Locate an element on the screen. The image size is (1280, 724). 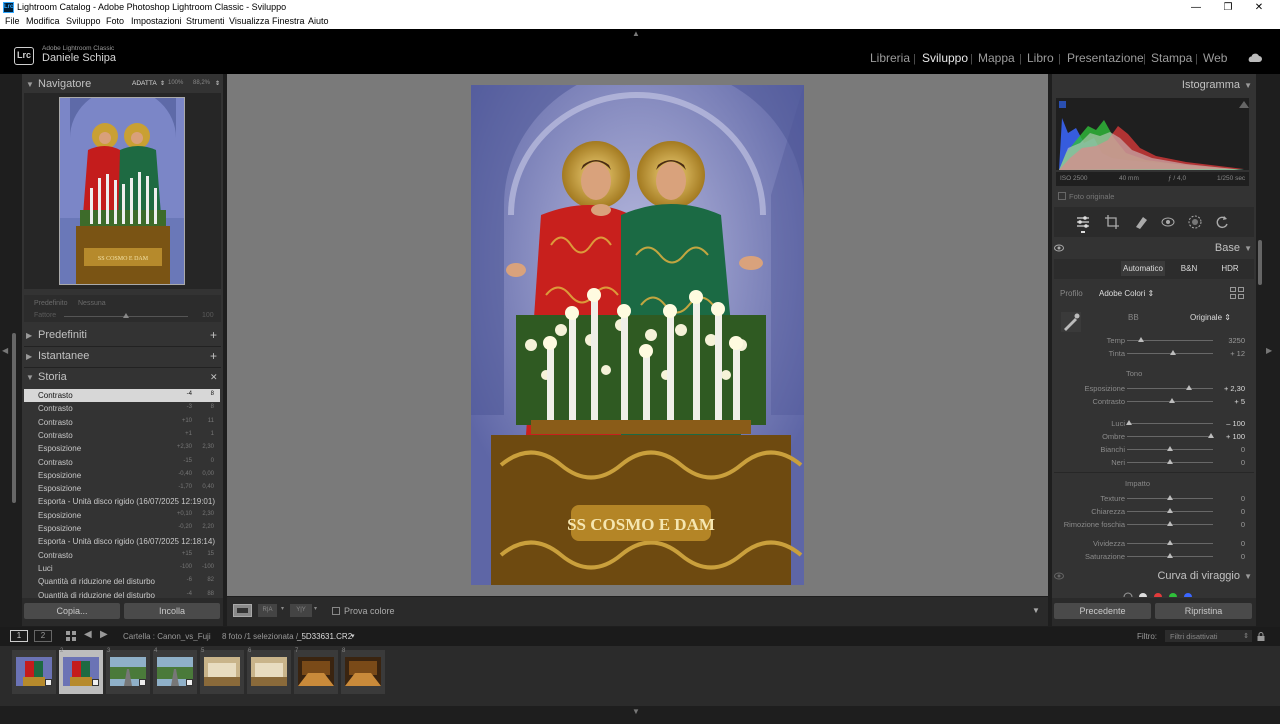
eye-icon is located at coordinates (1059, 248).